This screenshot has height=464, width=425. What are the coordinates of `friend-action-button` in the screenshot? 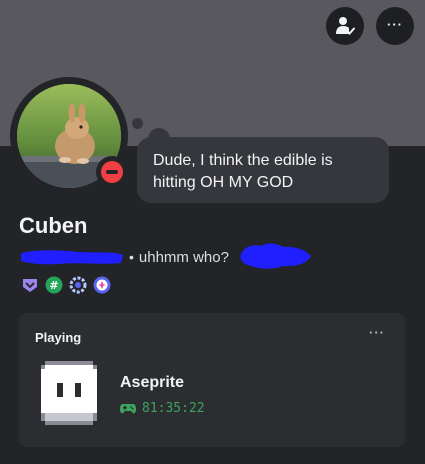 It's located at (345, 26).